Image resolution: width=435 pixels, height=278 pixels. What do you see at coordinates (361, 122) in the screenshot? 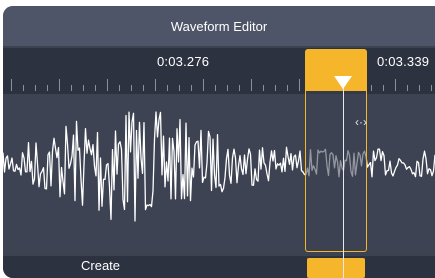
I see `resize-horizontal-icon: ‹·›` at bounding box center [361, 122].